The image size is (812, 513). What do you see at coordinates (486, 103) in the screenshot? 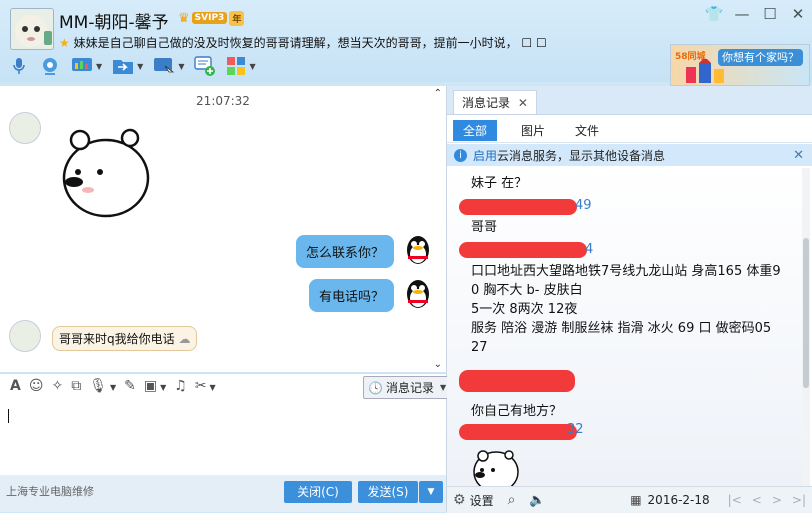
I see `tab-label: 消息记录` at bounding box center [486, 103].